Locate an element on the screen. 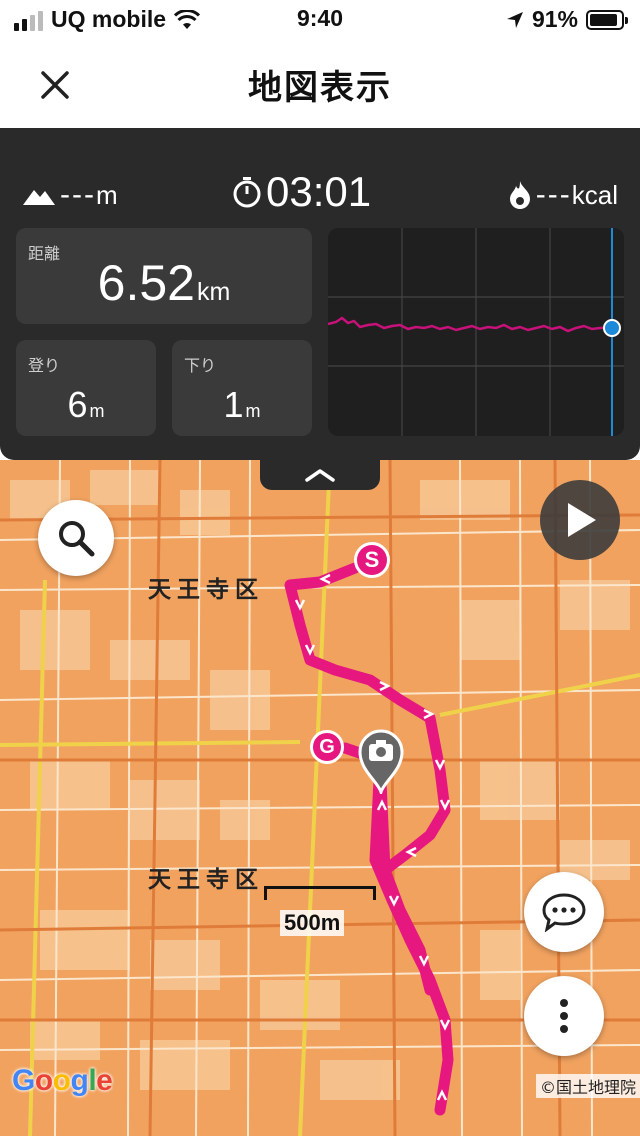 This screenshot has width=640, height=1136. elevation-summary: --- m is located at coordinates (70, 195).